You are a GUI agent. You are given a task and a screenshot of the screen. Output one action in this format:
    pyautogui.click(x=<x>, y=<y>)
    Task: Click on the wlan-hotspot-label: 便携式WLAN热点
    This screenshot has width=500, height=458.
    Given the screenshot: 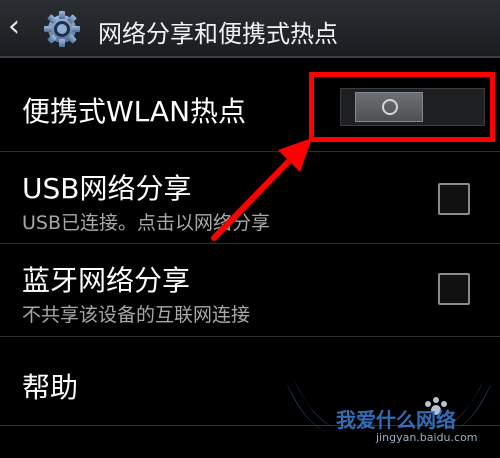 What is the action you would take?
    pyautogui.click(x=134, y=111)
    